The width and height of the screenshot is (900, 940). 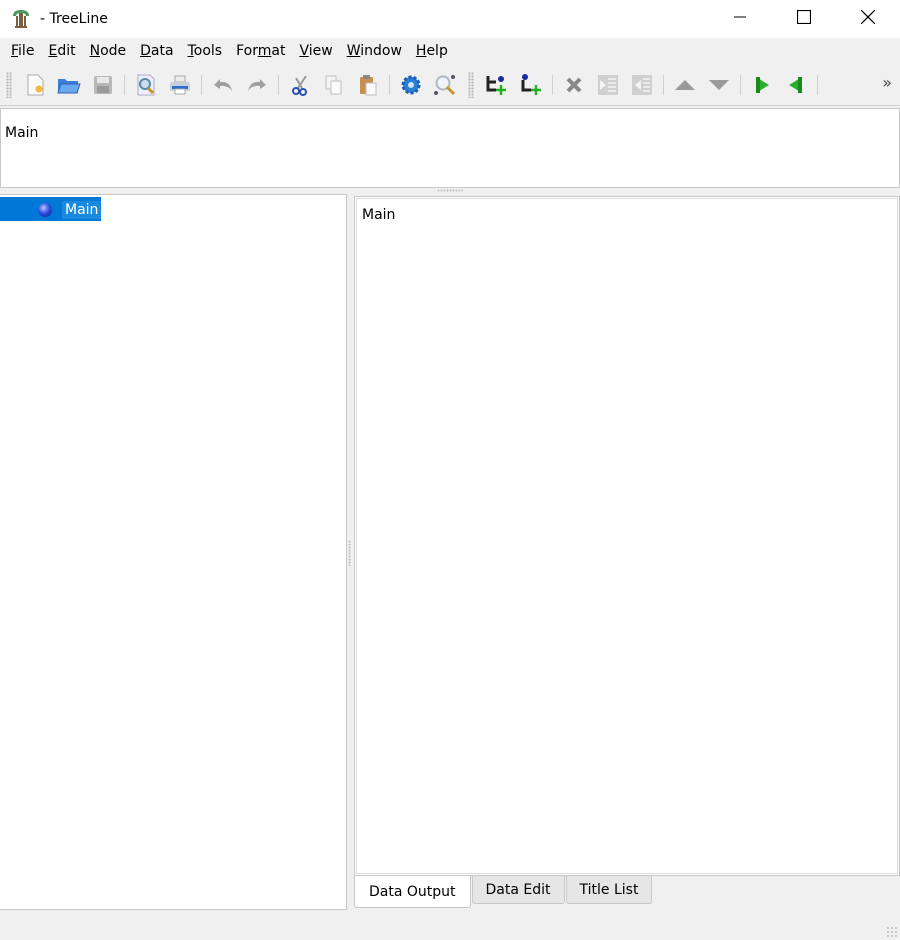 What do you see at coordinates (353, 51) in the screenshot?
I see `menu-mnemonic: W` at bounding box center [353, 51].